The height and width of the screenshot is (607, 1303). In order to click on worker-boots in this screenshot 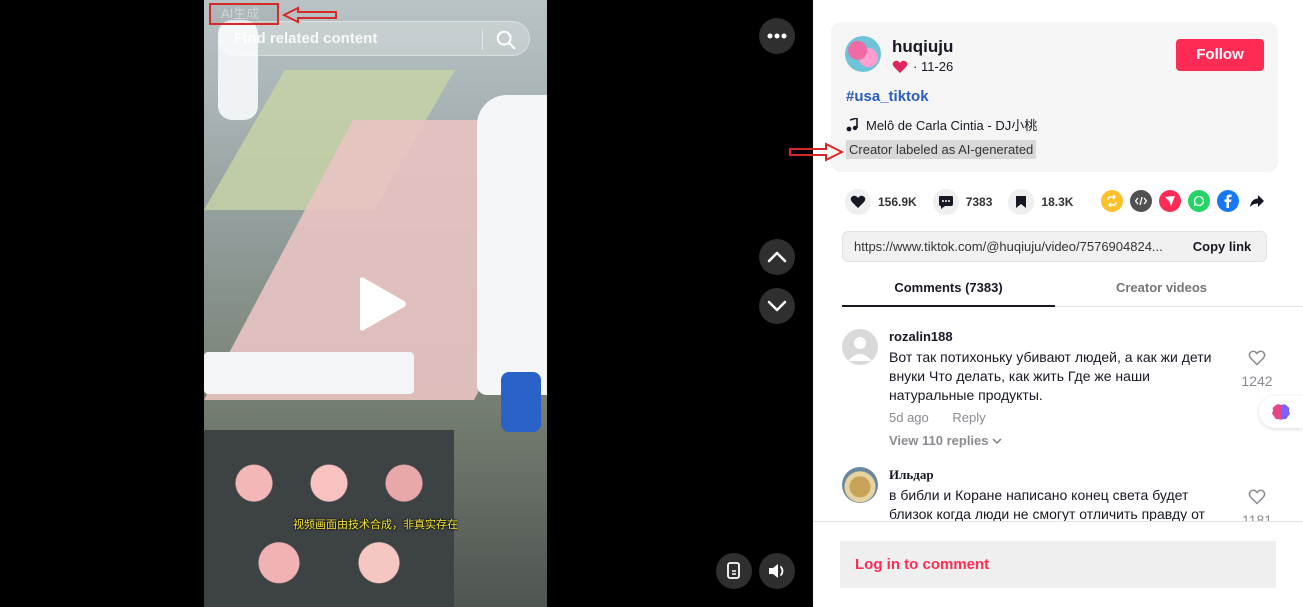, I will do `click(521, 402)`.